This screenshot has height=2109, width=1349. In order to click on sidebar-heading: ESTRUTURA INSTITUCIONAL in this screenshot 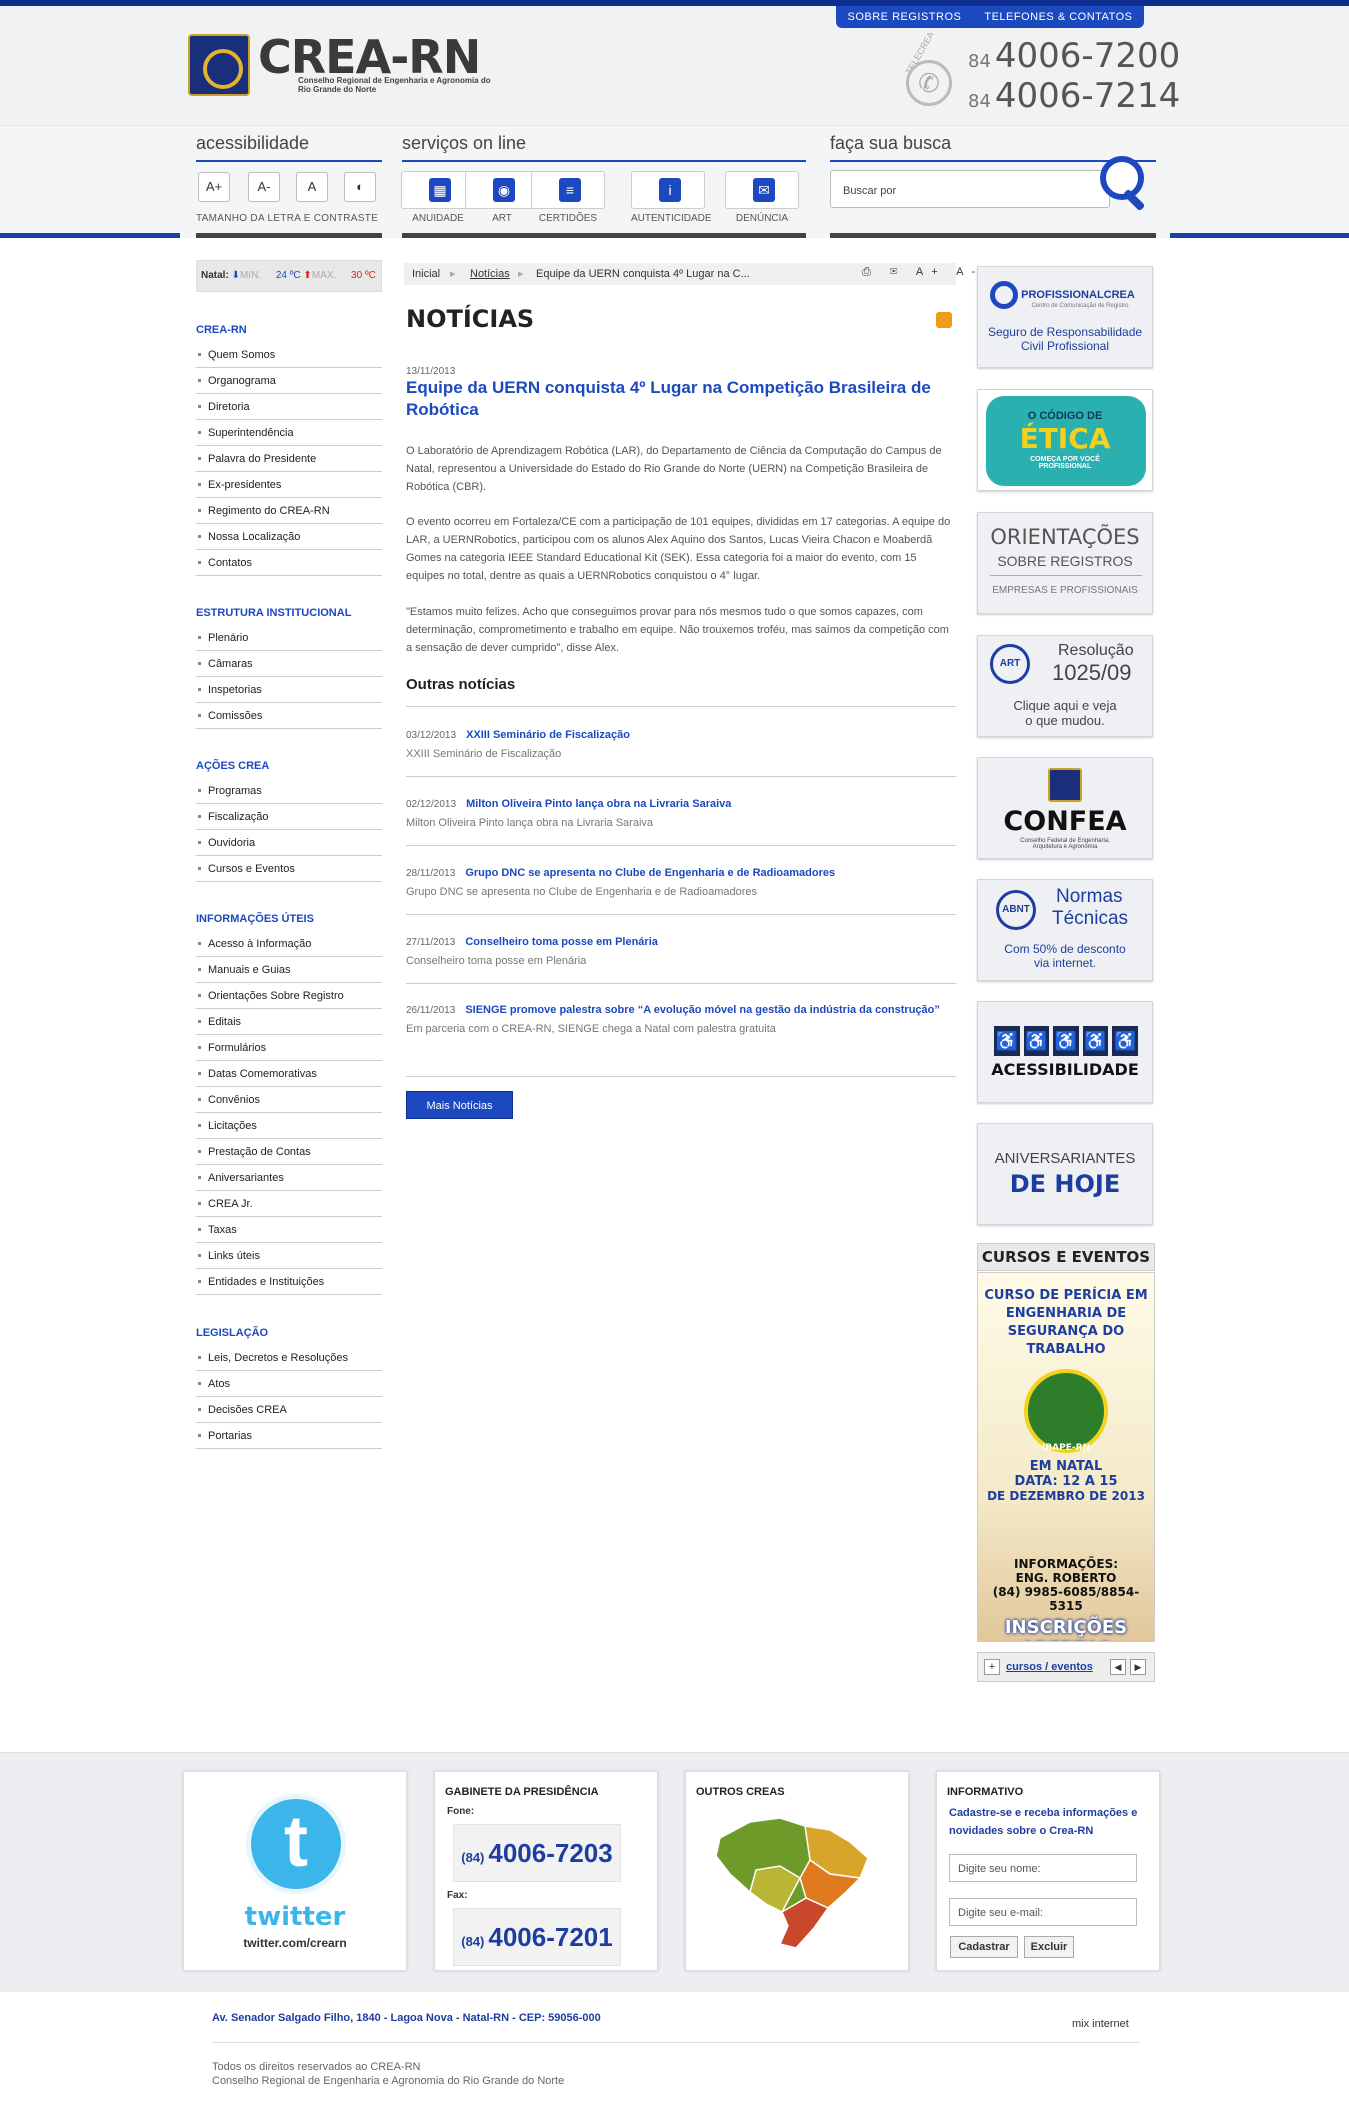, I will do `click(274, 613)`.